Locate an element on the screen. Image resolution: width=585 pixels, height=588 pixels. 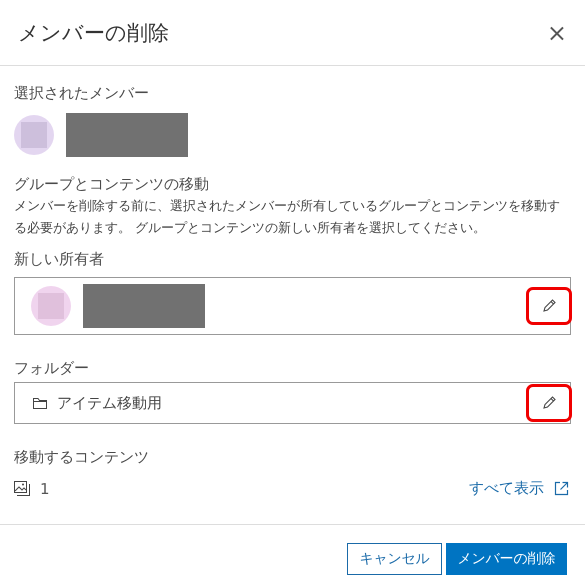
folder-field: アイテム移動用 is located at coordinates (292, 403).